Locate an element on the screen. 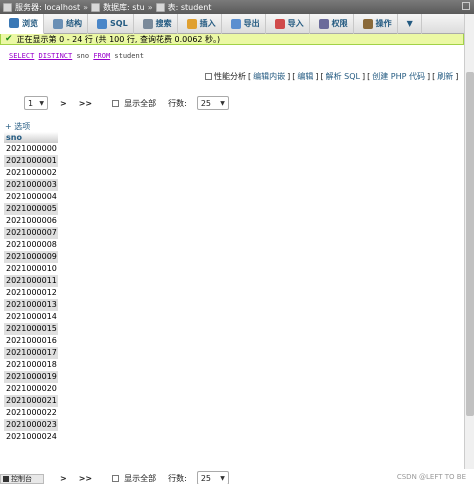 This screenshot has height=484, width=474. table-row: 2021000021 is located at coordinates (31, 401).